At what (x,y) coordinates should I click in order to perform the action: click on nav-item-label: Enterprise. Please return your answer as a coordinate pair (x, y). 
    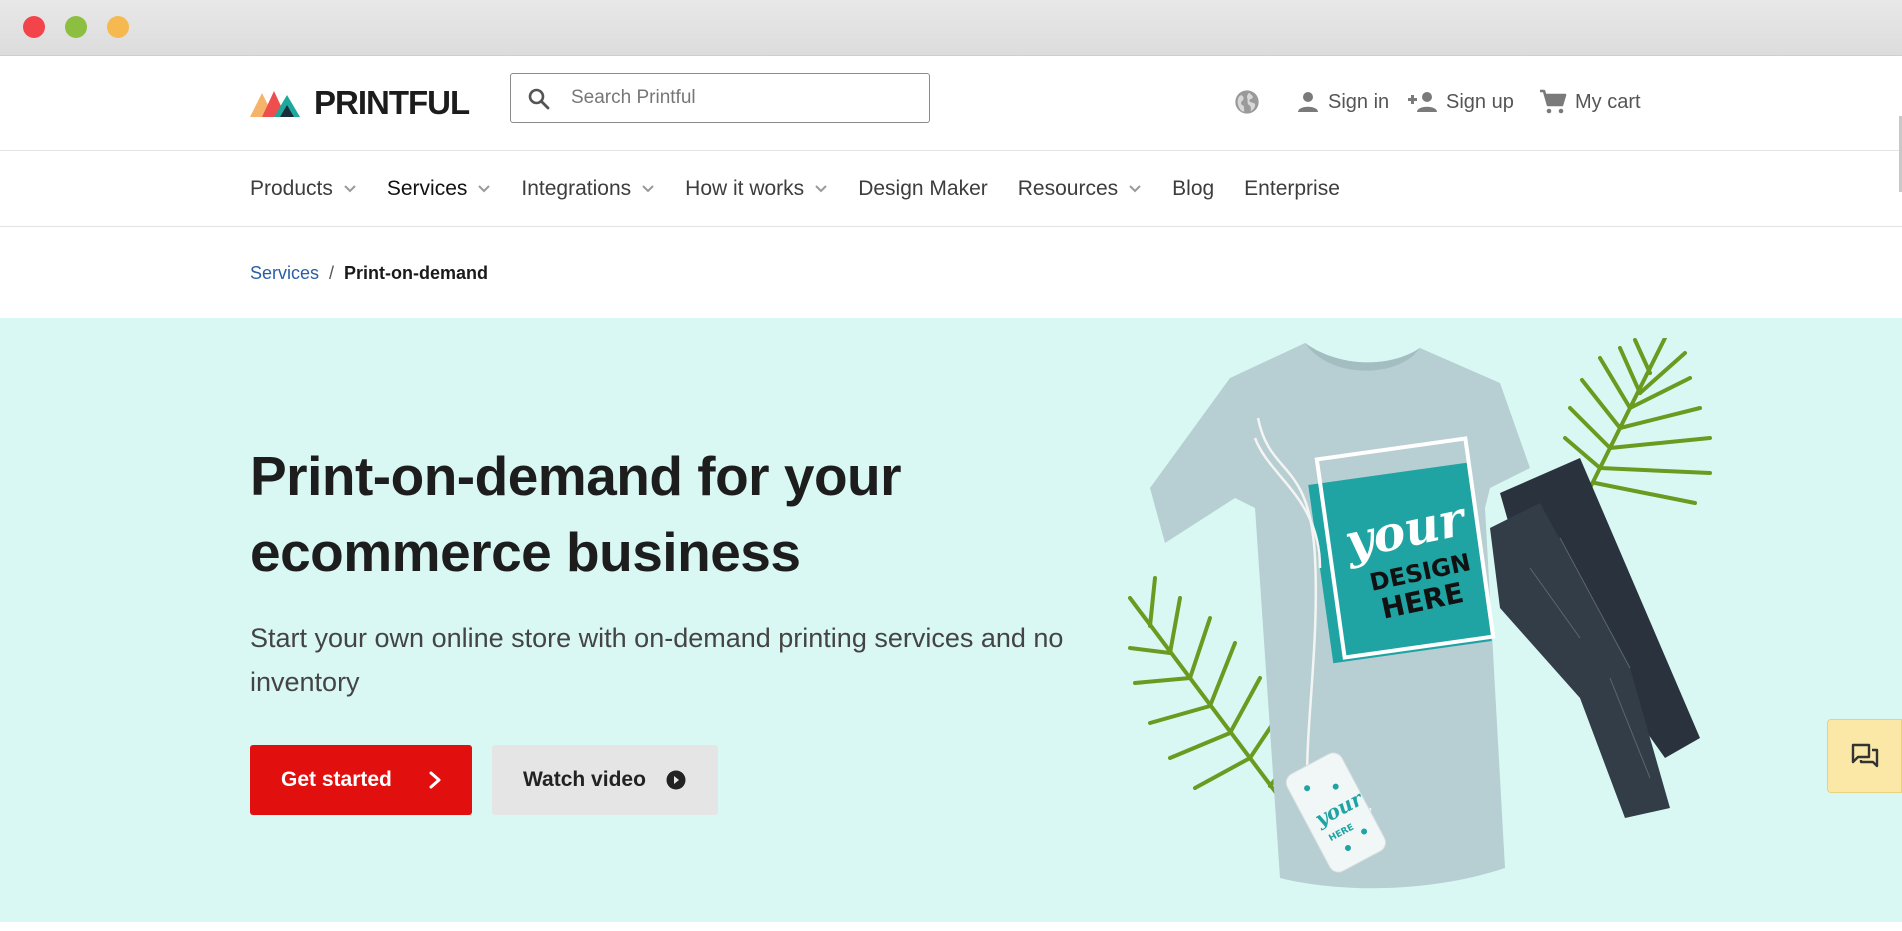
    Looking at the image, I should click on (1292, 188).